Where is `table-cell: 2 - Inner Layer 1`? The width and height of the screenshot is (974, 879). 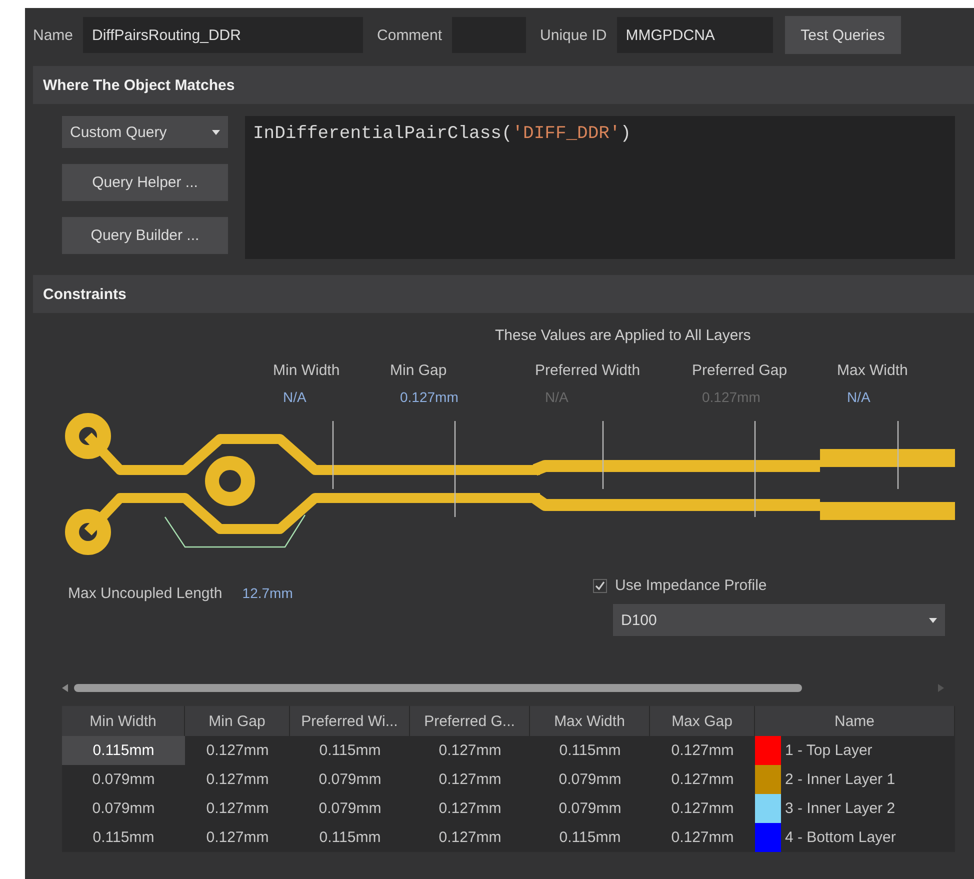
table-cell: 2 - Inner Layer 1 is located at coordinates (840, 779).